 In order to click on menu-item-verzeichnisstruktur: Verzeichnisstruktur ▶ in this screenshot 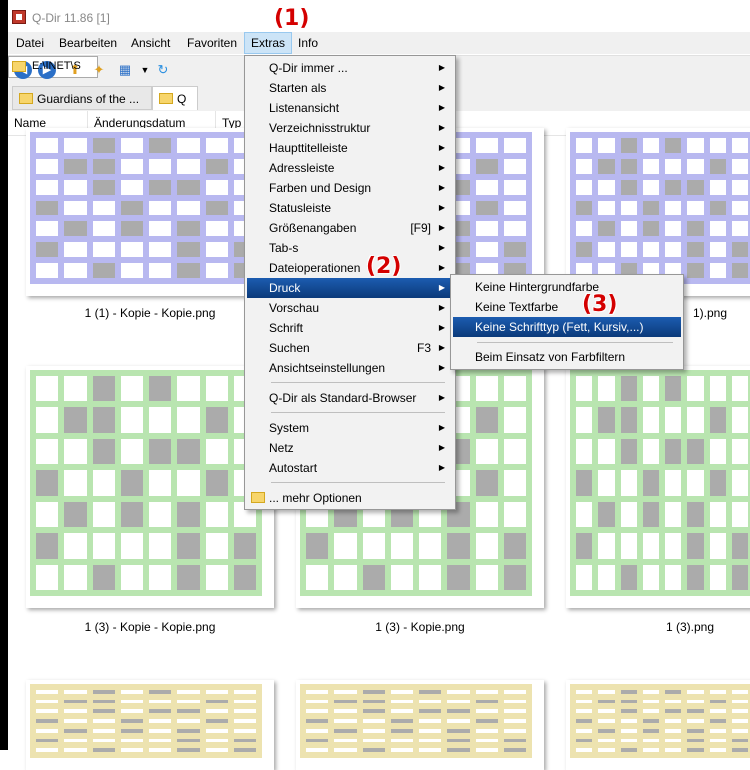, I will do `click(350, 128)`.